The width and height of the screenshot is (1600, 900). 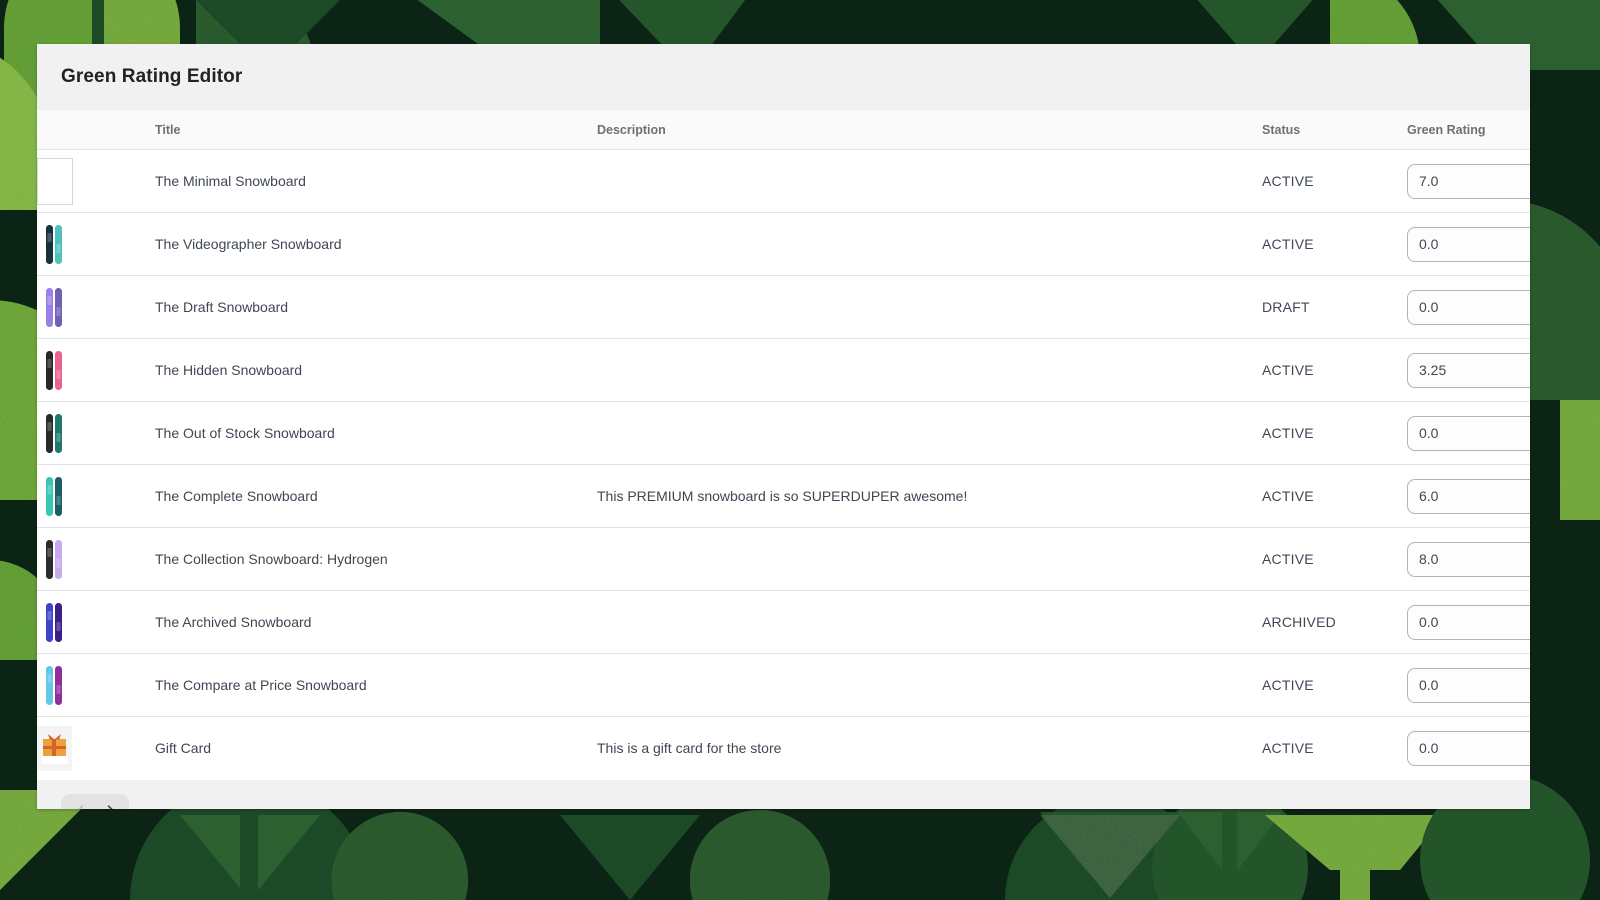 I want to click on row-title: The Hidden Snowboard, so click(x=376, y=370).